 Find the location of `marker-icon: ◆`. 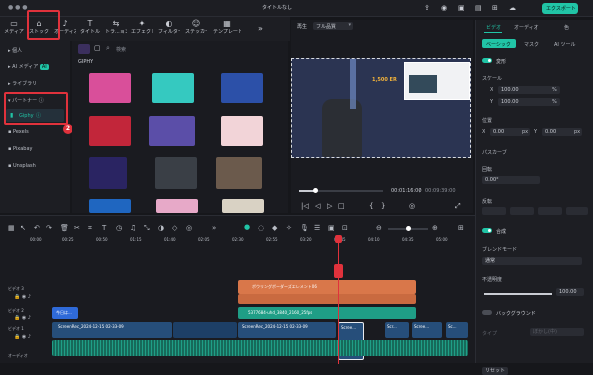

marker-icon: ◆ is located at coordinates (274, 228).